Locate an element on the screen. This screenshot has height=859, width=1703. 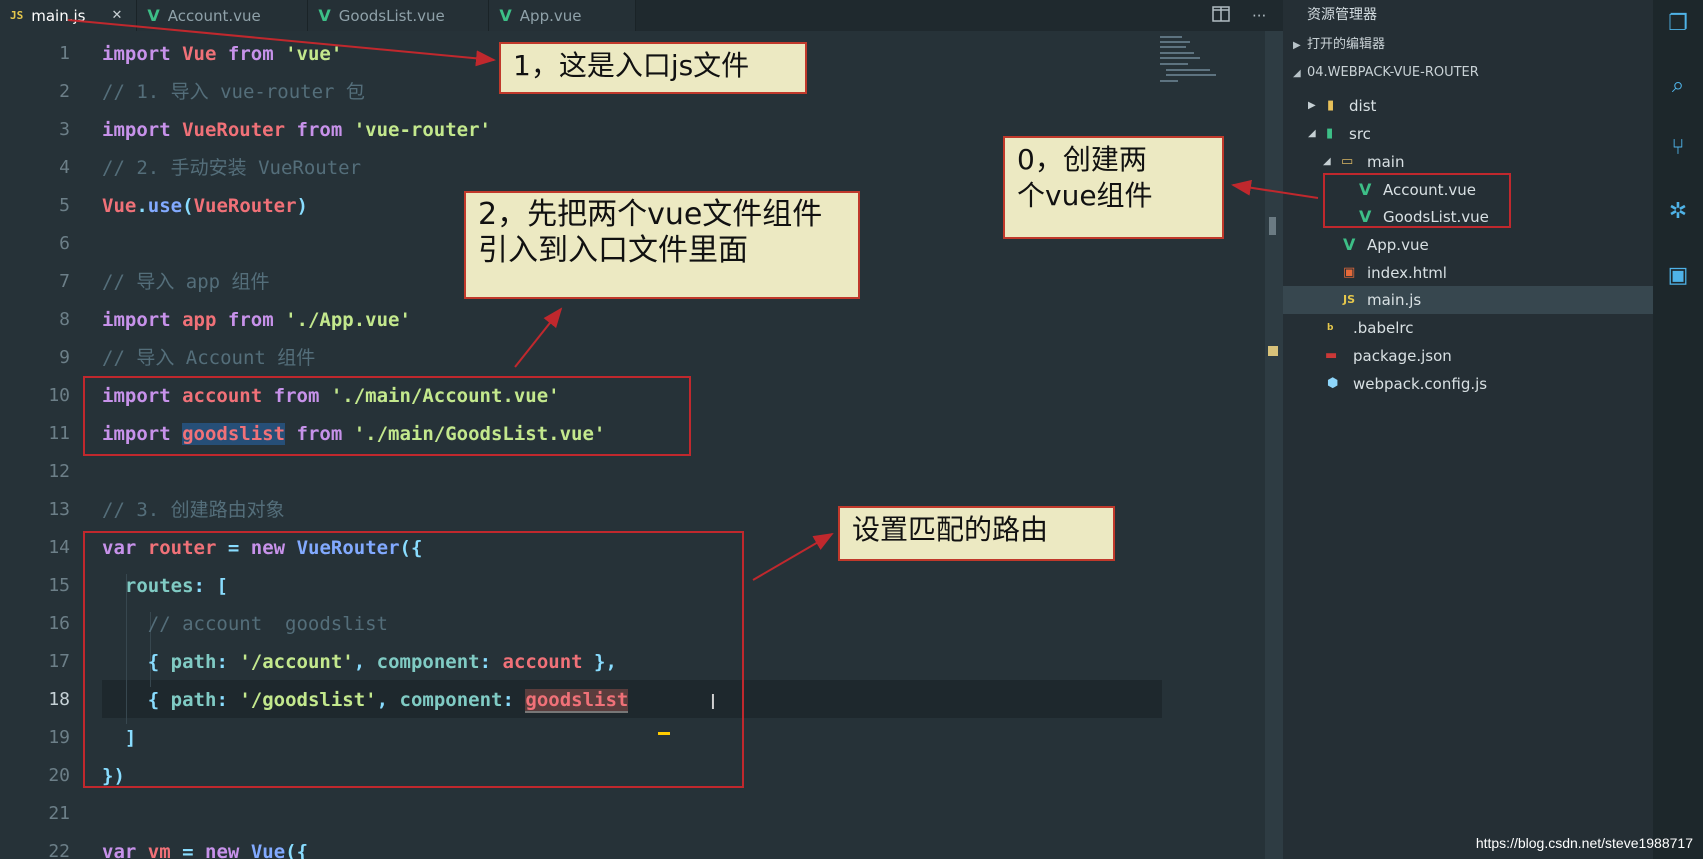
tab-label: Account.vue is located at coordinates (214, 15).